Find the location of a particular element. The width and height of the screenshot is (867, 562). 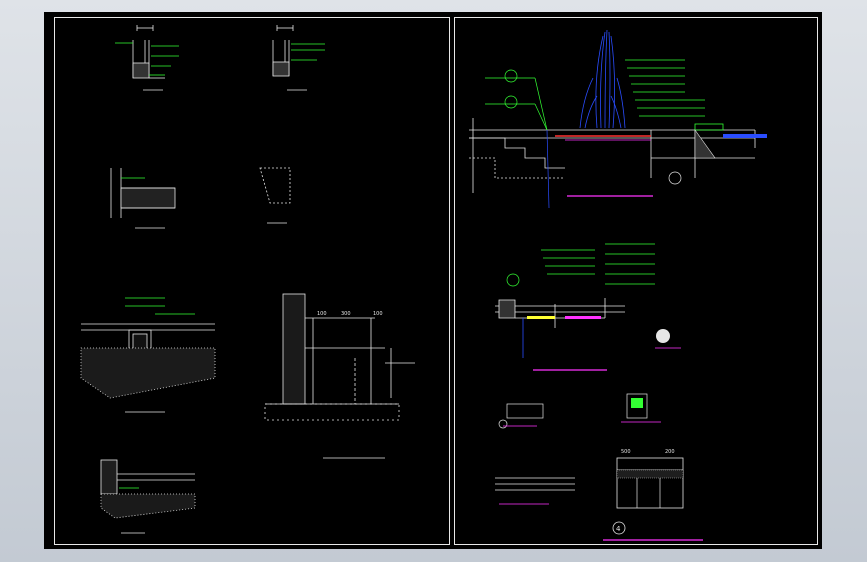

dim-500: 500 is located at coordinates (626, 452).